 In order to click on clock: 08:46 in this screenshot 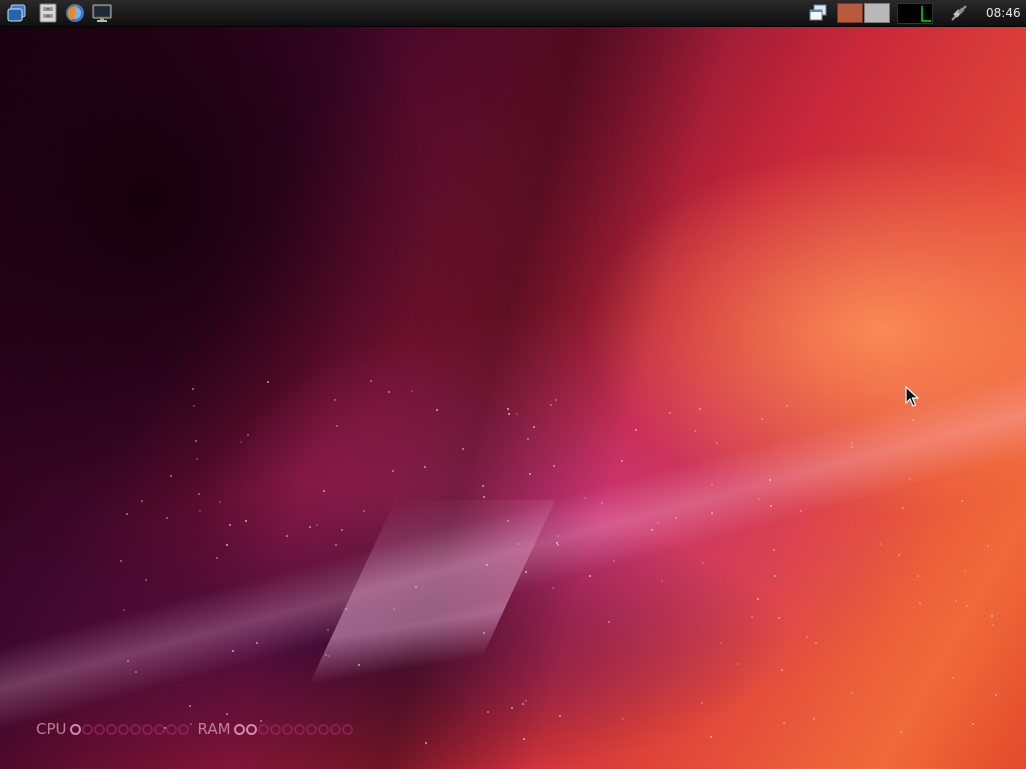, I will do `click(1003, 13)`.